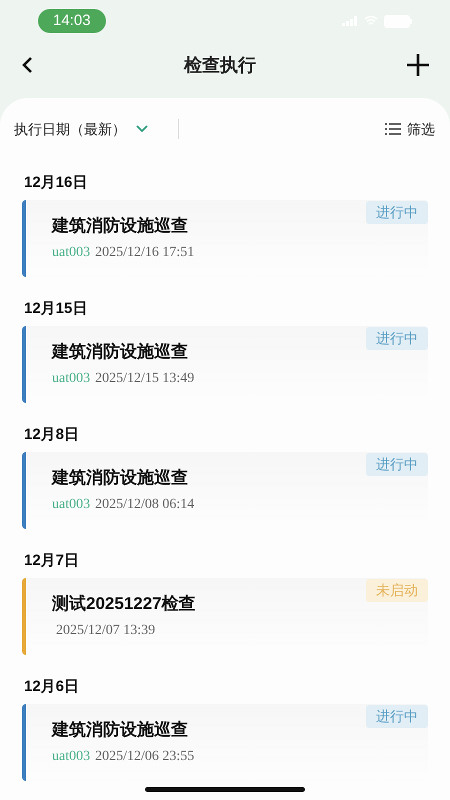 The height and width of the screenshot is (800, 450). What do you see at coordinates (27, 65) in the screenshot?
I see `back-icon` at bounding box center [27, 65].